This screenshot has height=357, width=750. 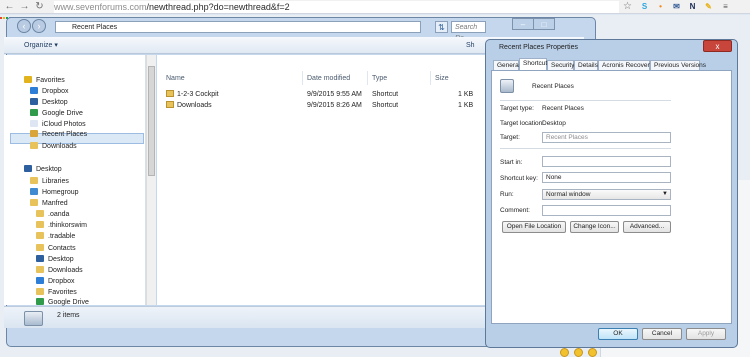 I want to click on nav-item: .tradable, so click(x=55, y=236).